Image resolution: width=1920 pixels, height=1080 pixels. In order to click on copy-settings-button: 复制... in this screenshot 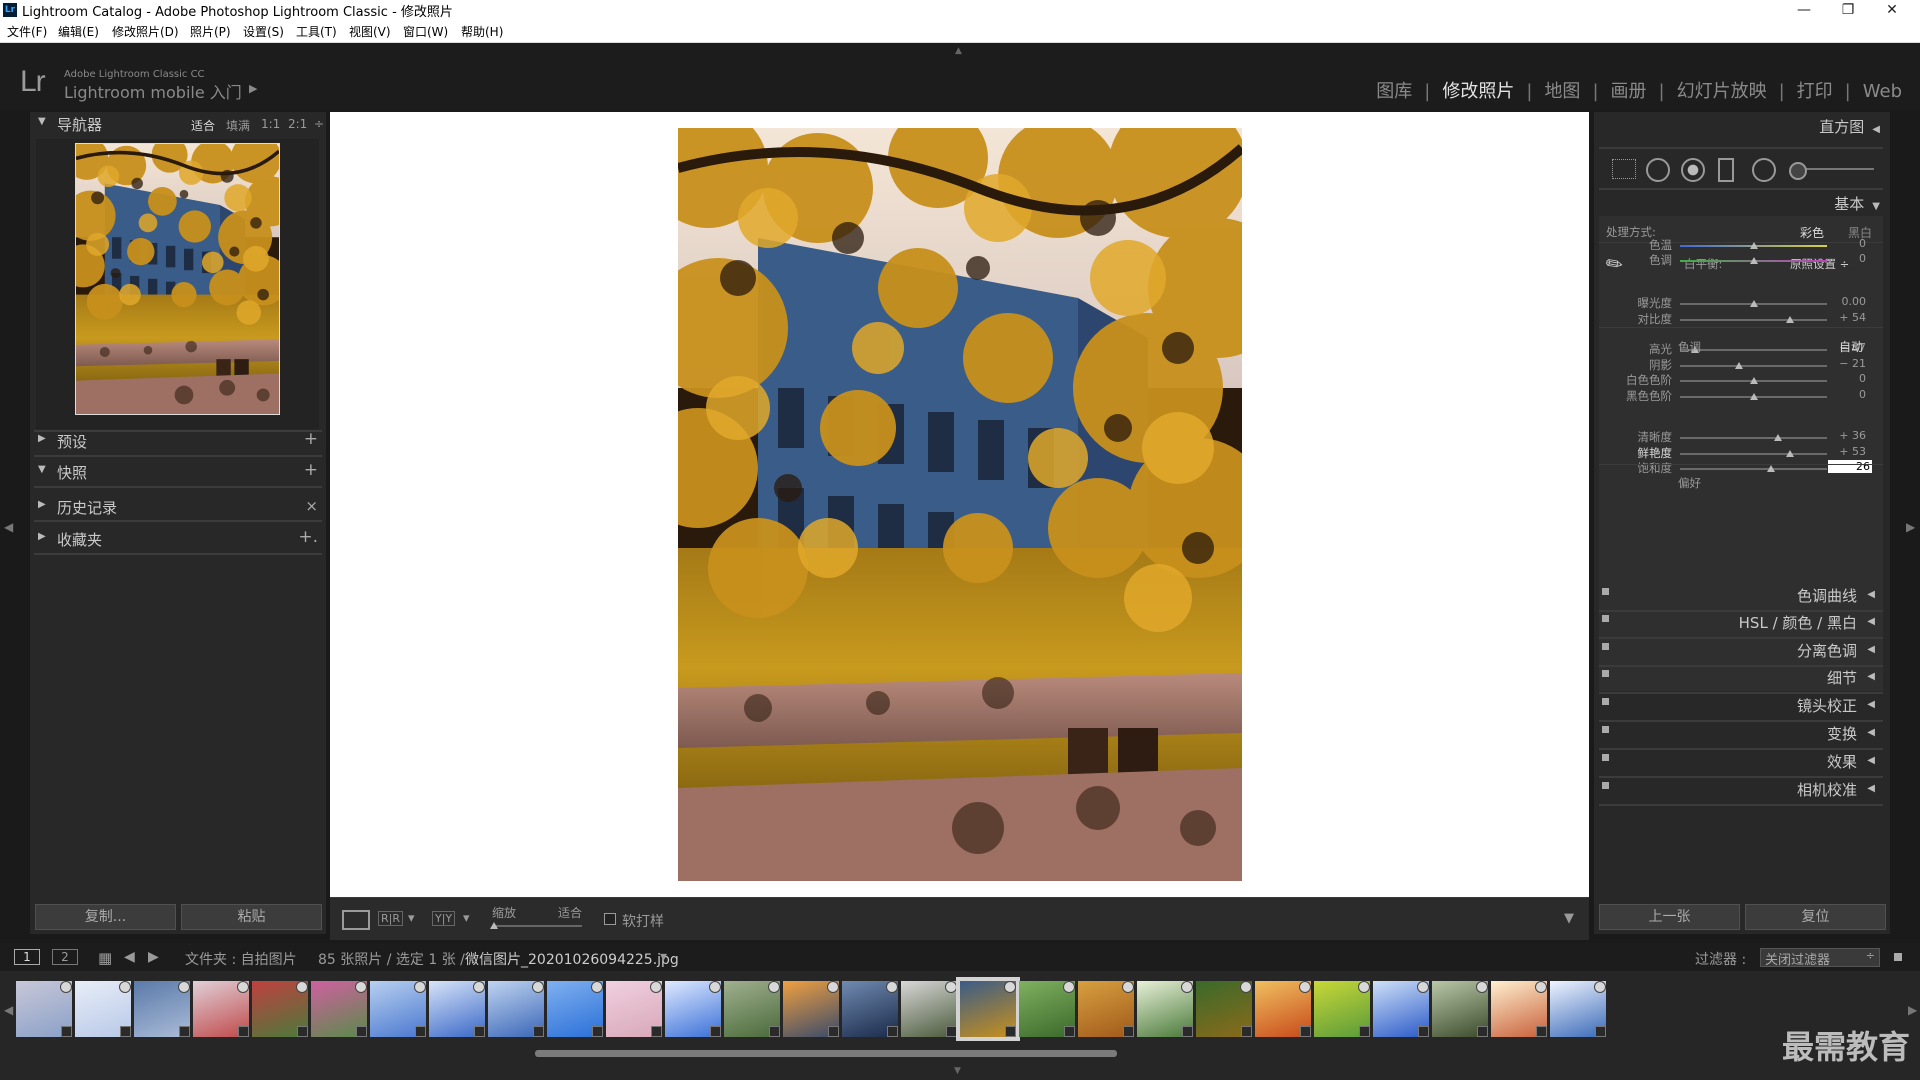, I will do `click(105, 917)`.